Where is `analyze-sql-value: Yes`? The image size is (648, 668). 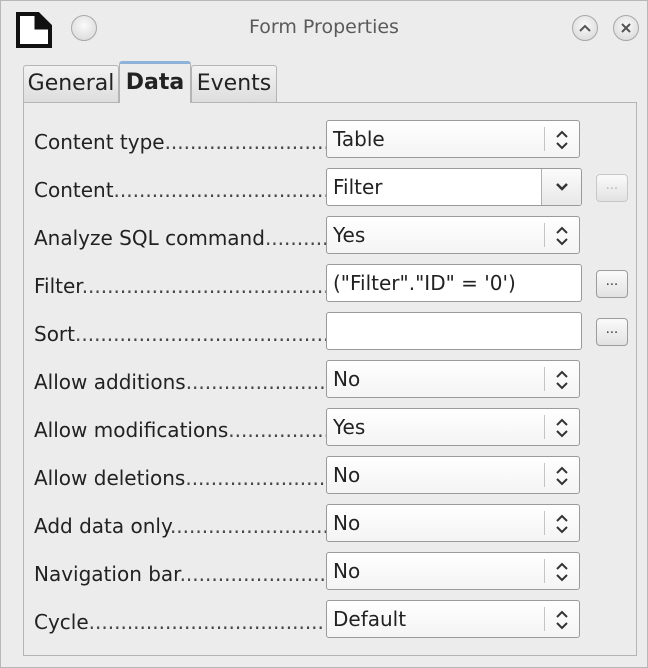 analyze-sql-value: Yes is located at coordinates (349, 235).